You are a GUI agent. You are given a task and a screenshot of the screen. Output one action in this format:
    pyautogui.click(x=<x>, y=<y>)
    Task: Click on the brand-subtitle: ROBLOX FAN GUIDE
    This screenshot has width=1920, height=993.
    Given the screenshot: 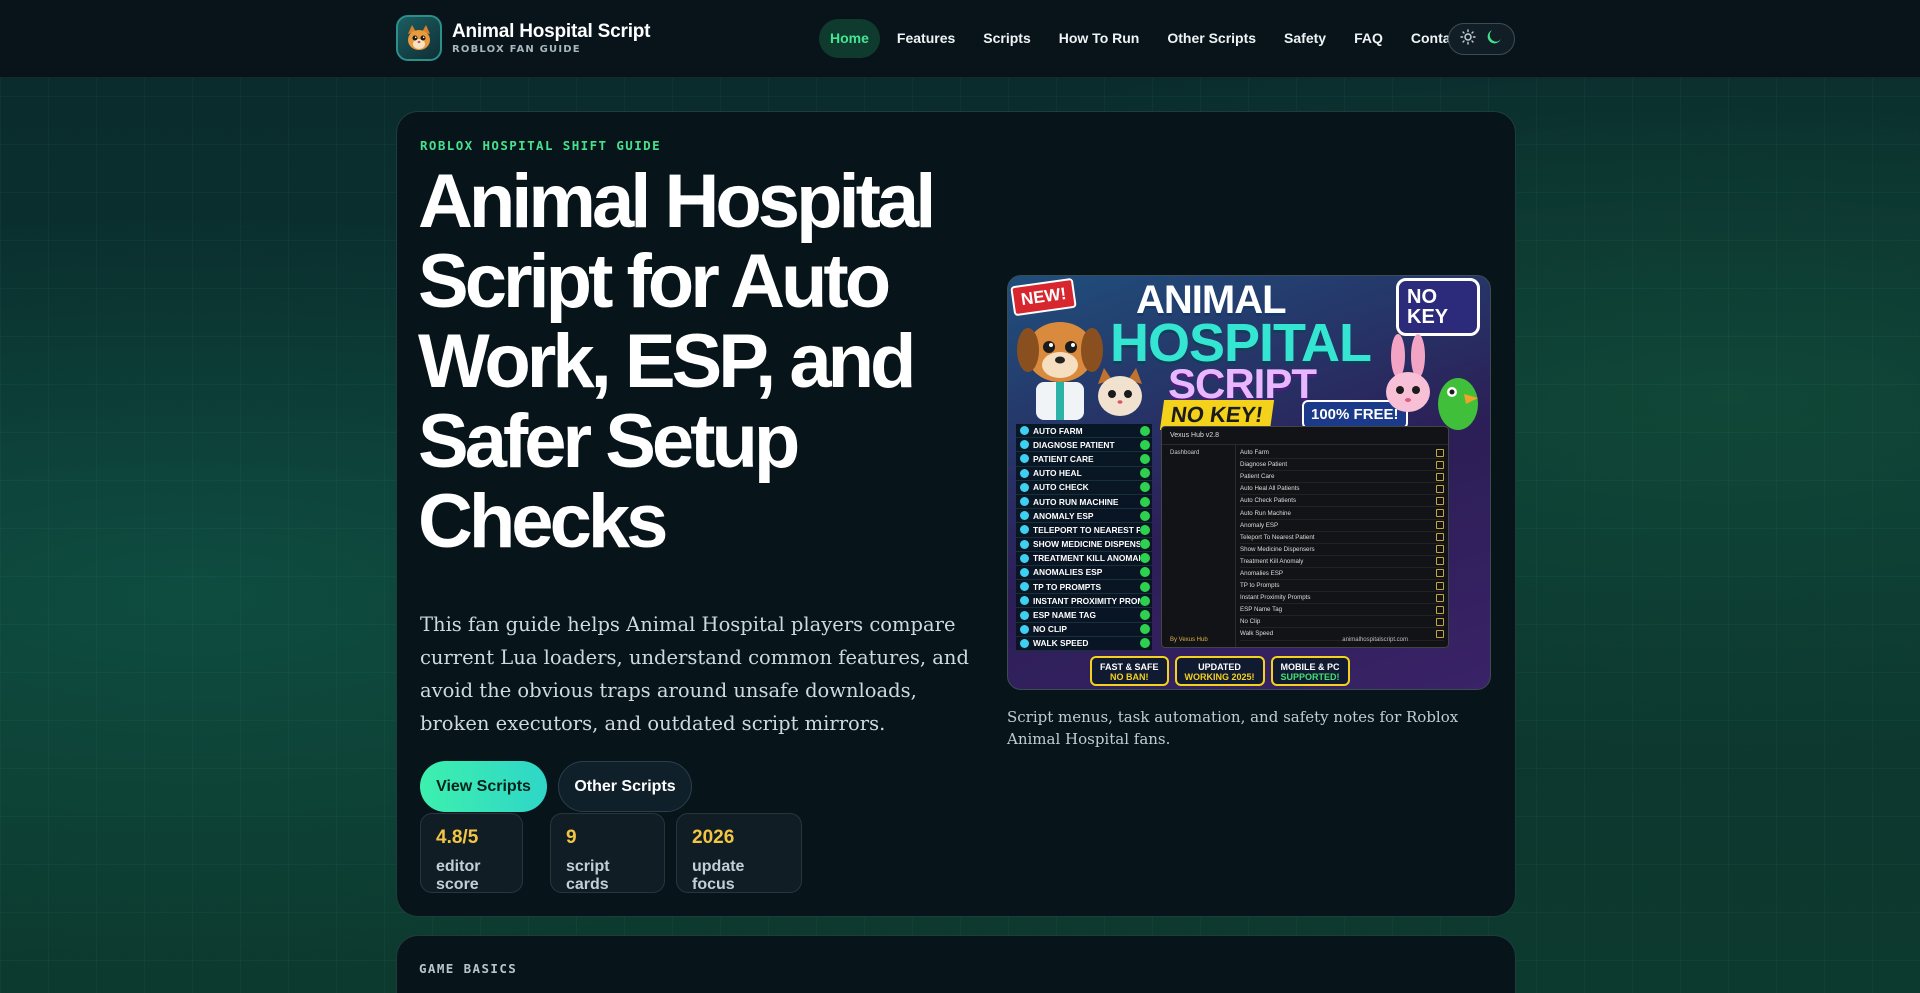 What is the action you would take?
    pyautogui.click(x=516, y=49)
    